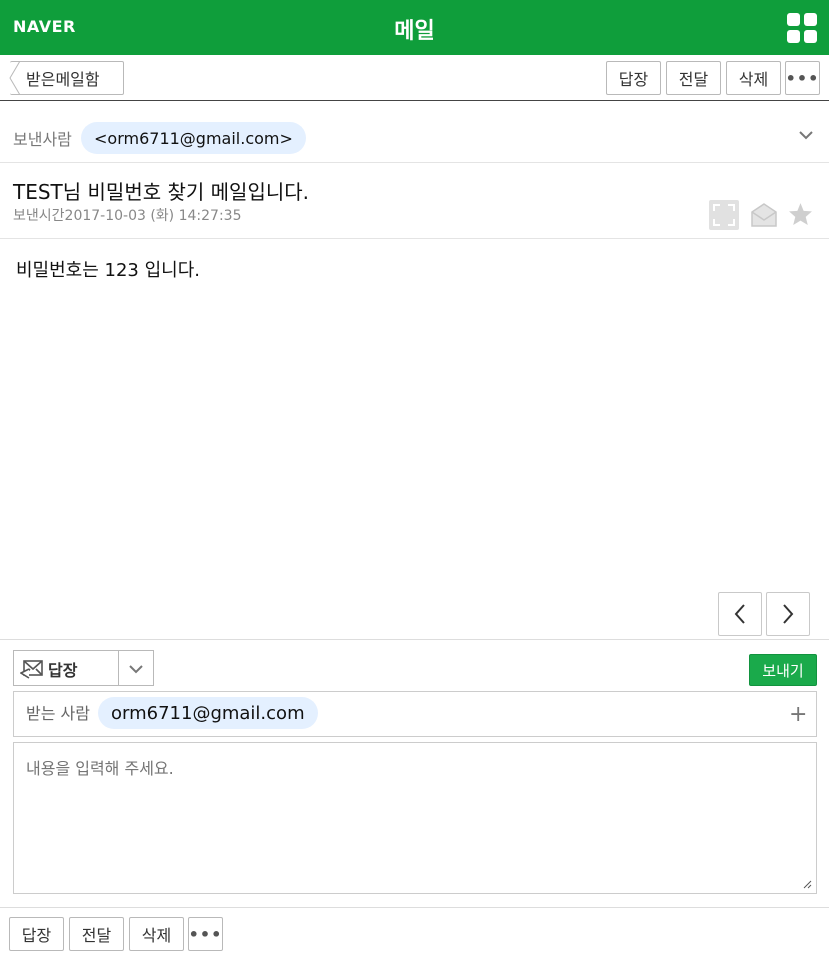 Image resolution: width=829 pixels, height=959 pixels. What do you see at coordinates (414, 132) in the screenshot?
I see `sender-row: 보낸사람 <orm6711@gmail.com>` at bounding box center [414, 132].